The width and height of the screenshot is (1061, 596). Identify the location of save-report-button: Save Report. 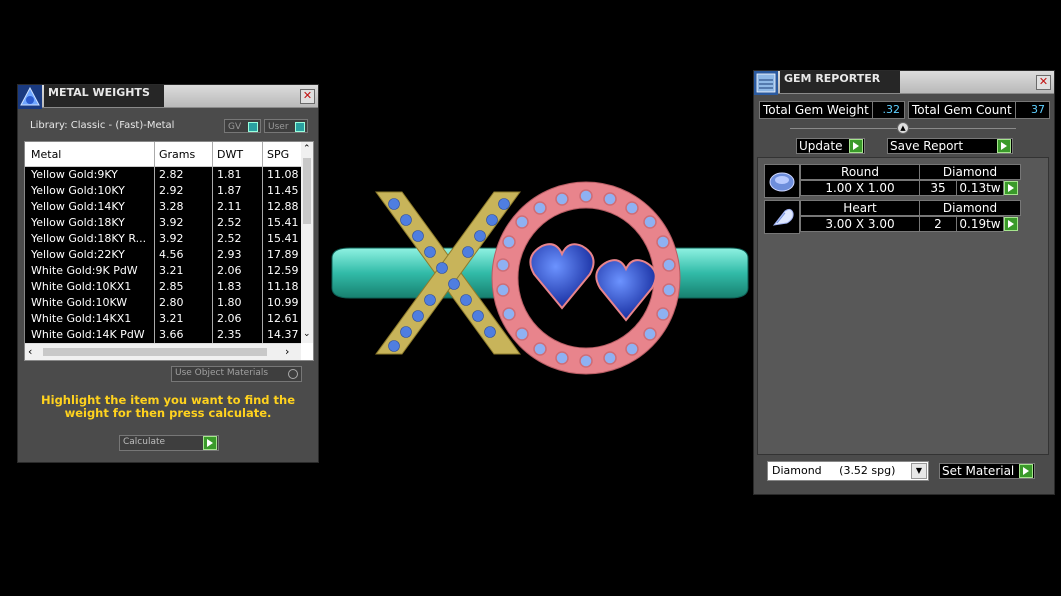
(950, 146).